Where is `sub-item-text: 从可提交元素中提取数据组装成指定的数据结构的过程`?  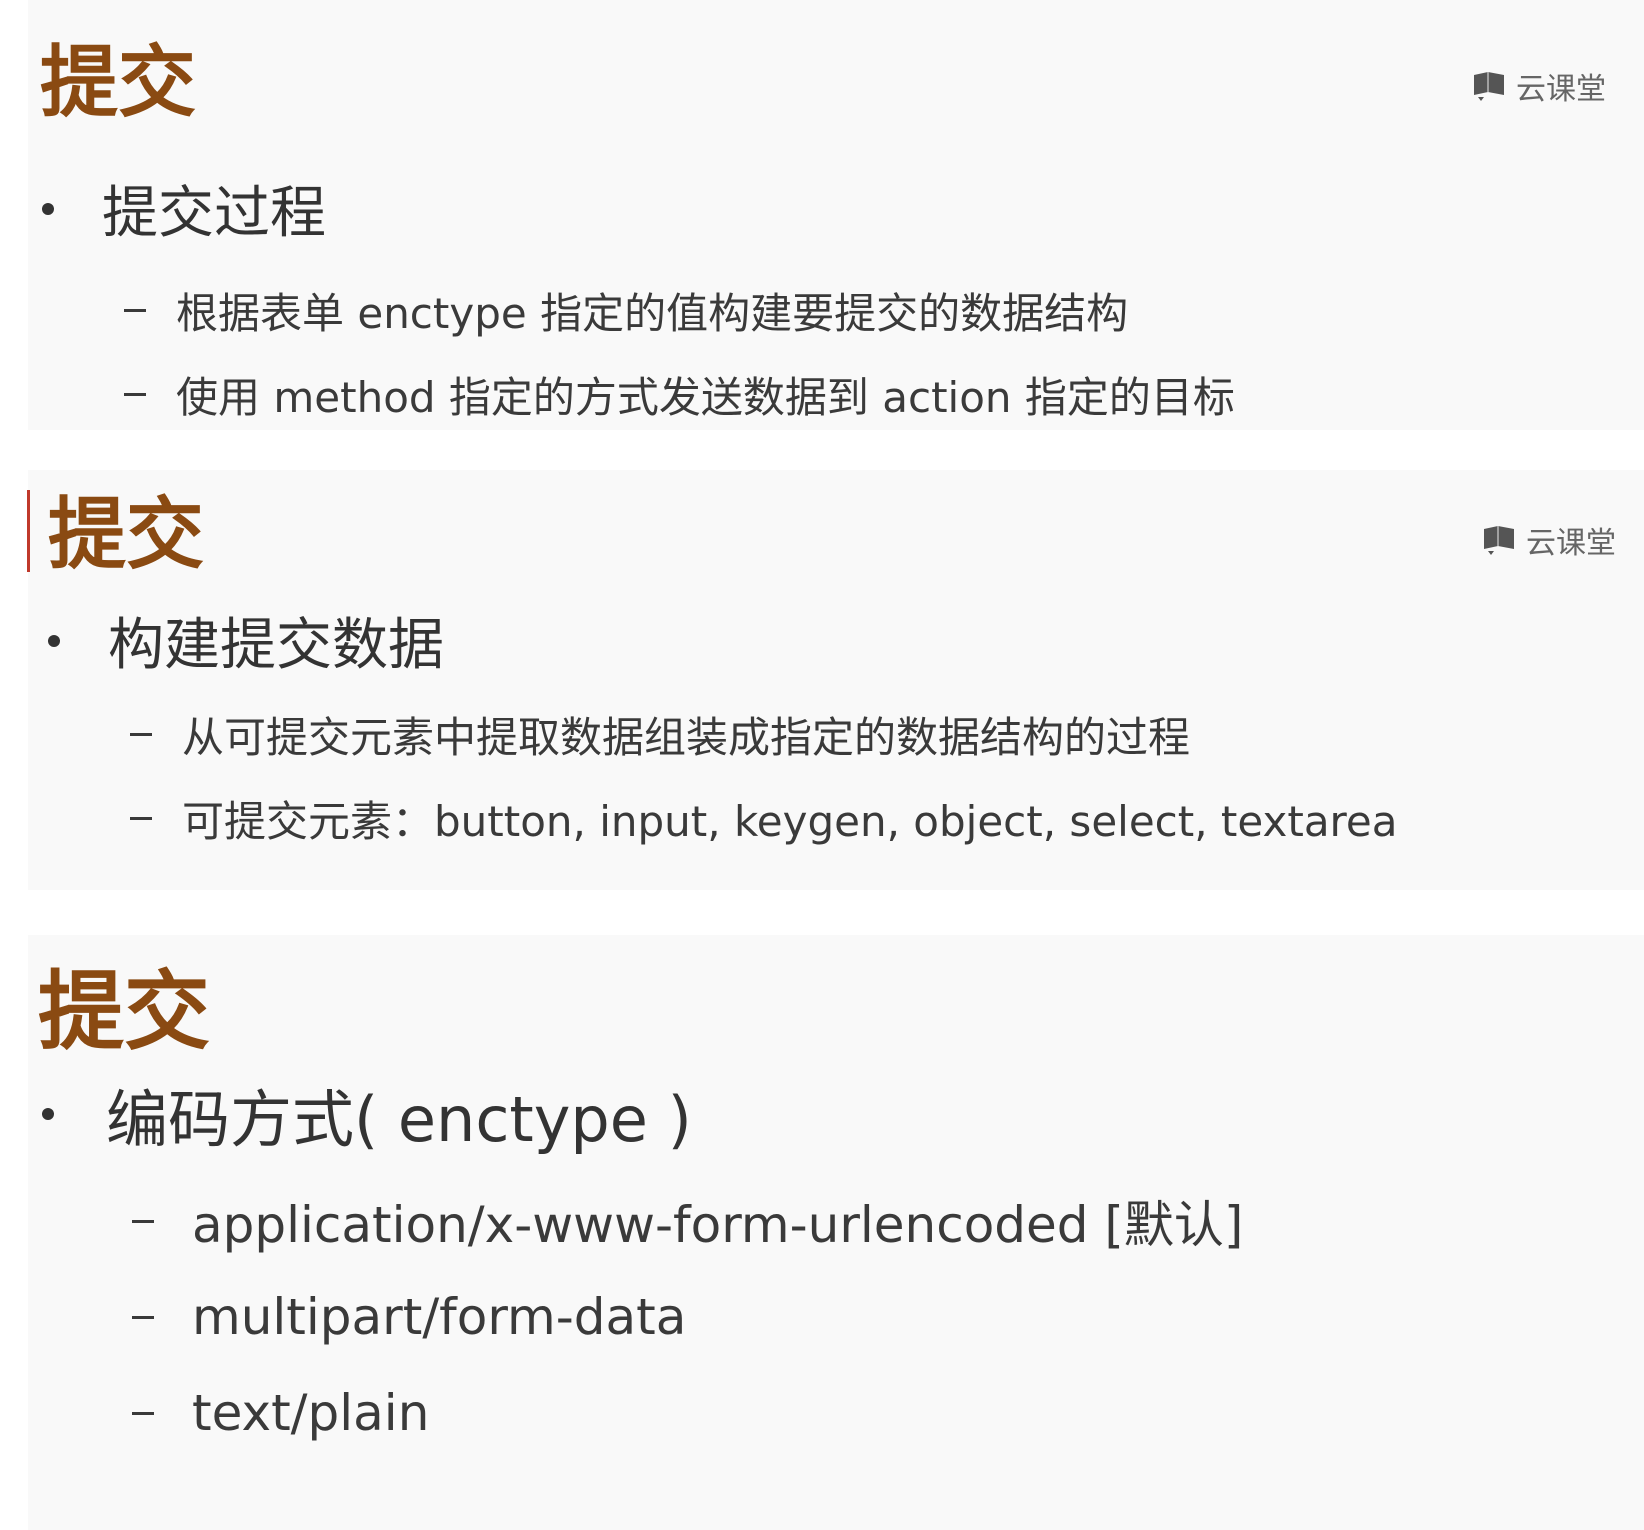
sub-item-text: 从可提交元素中提取数据组装成指定的数据结构的过程 is located at coordinates (686, 737).